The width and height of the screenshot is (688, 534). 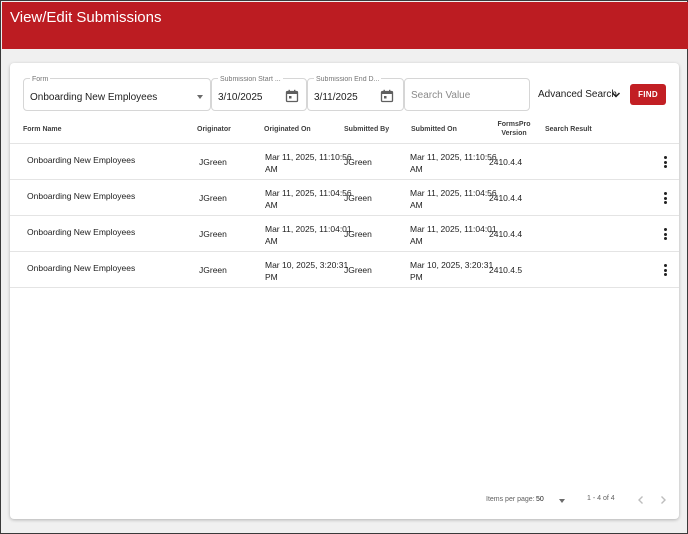 I want to click on cell-submitted-on-line2: PM, so click(x=416, y=276).